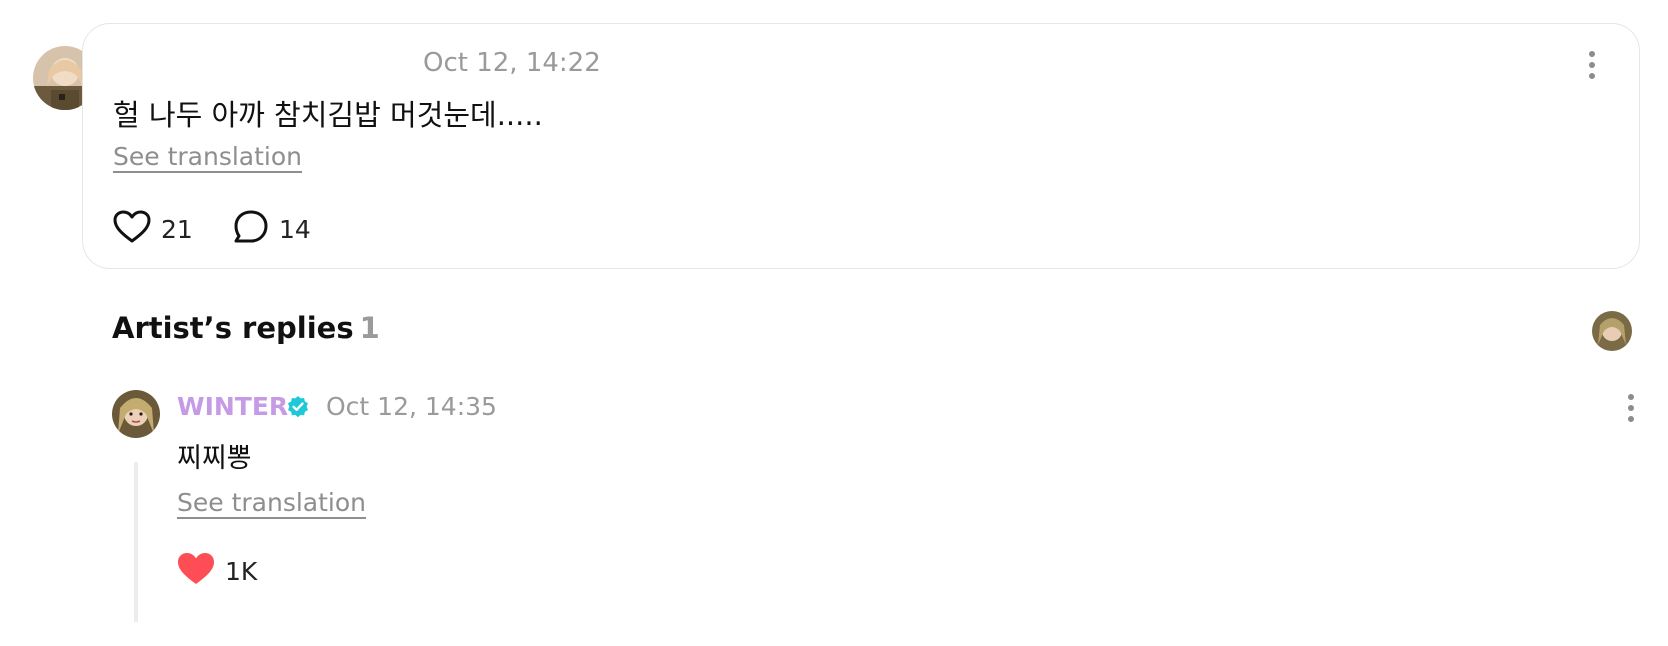  Describe the element at coordinates (214, 458) in the screenshot. I see `reply-text: 찌찌뽕` at that location.